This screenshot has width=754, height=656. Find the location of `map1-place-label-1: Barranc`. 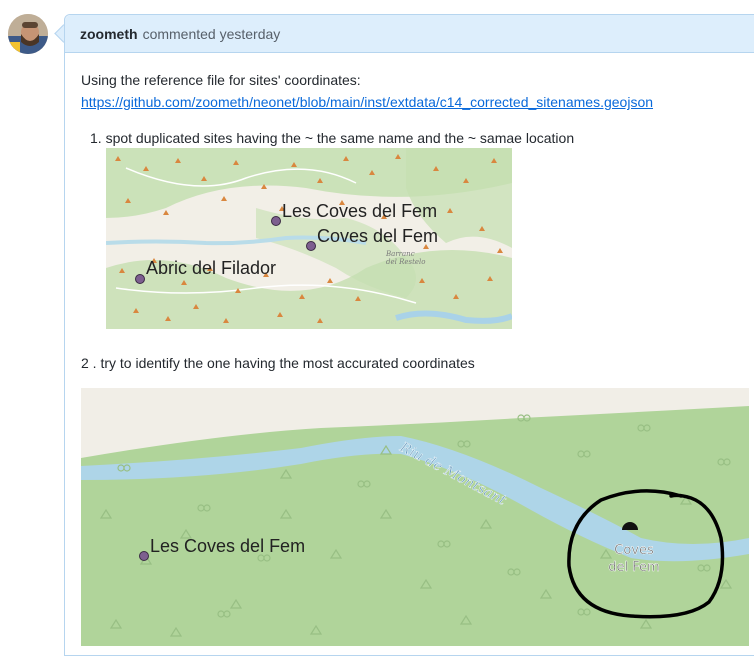

map1-place-label-1: Barranc is located at coordinates (400, 254).